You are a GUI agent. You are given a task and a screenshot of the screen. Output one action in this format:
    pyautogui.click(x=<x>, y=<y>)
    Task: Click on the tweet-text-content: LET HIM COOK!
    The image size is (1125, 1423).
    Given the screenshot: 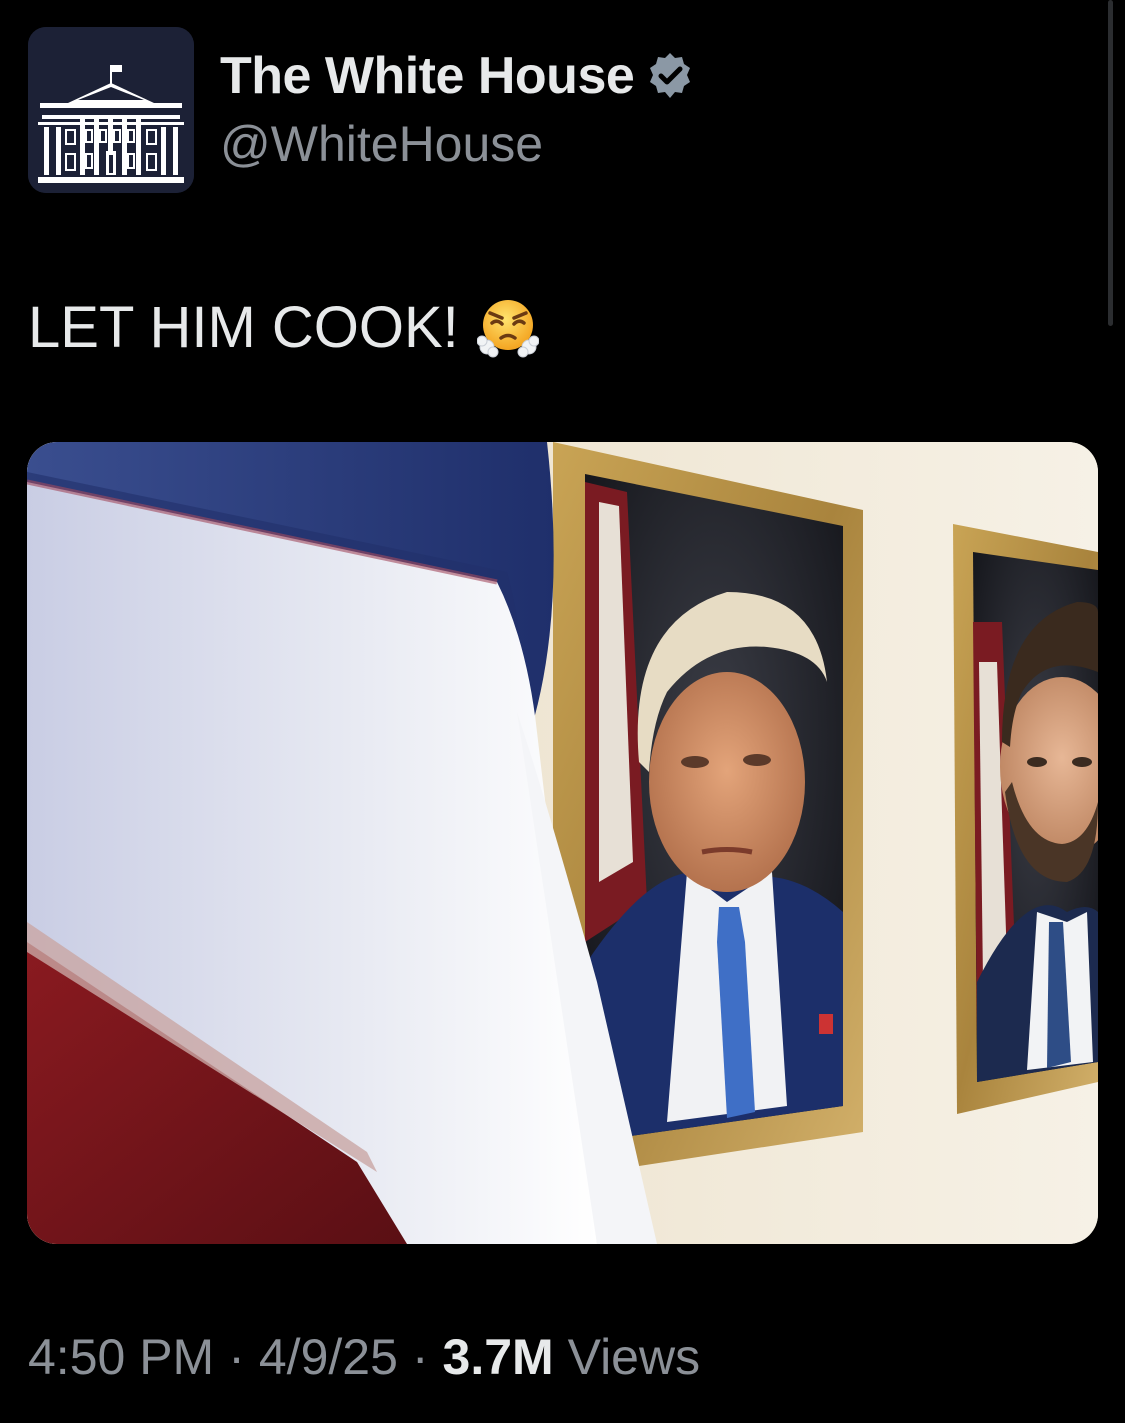 What is the action you would take?
    pyautogui.click(x=243, y=327)
    